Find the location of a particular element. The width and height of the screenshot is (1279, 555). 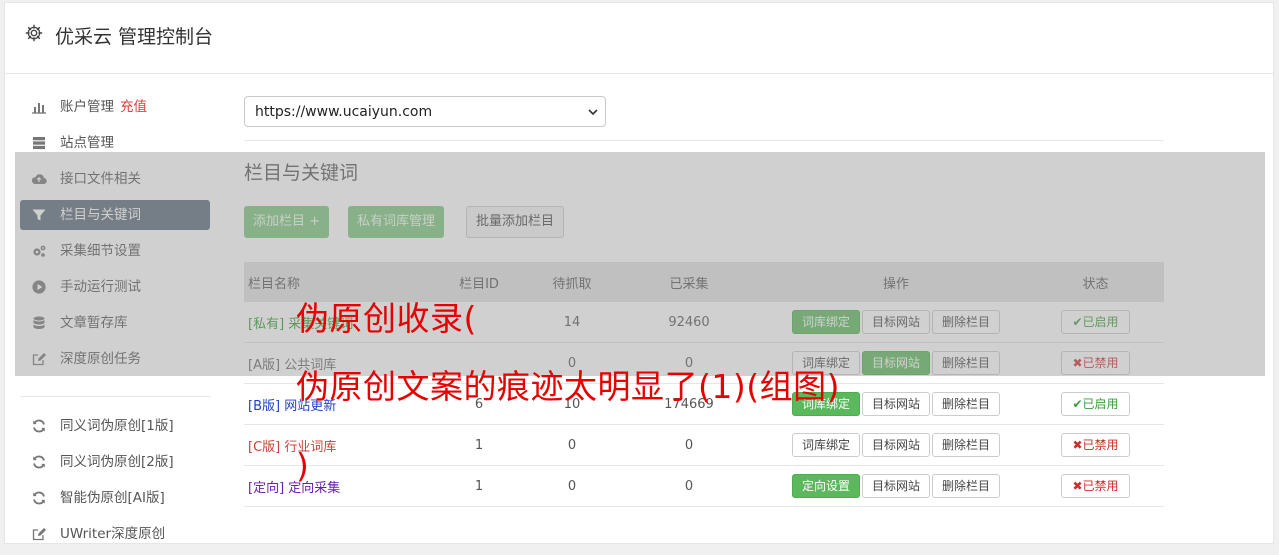

sidebar-item-uwriter: UWriter深度原创 is located at coordinates (115, 534).